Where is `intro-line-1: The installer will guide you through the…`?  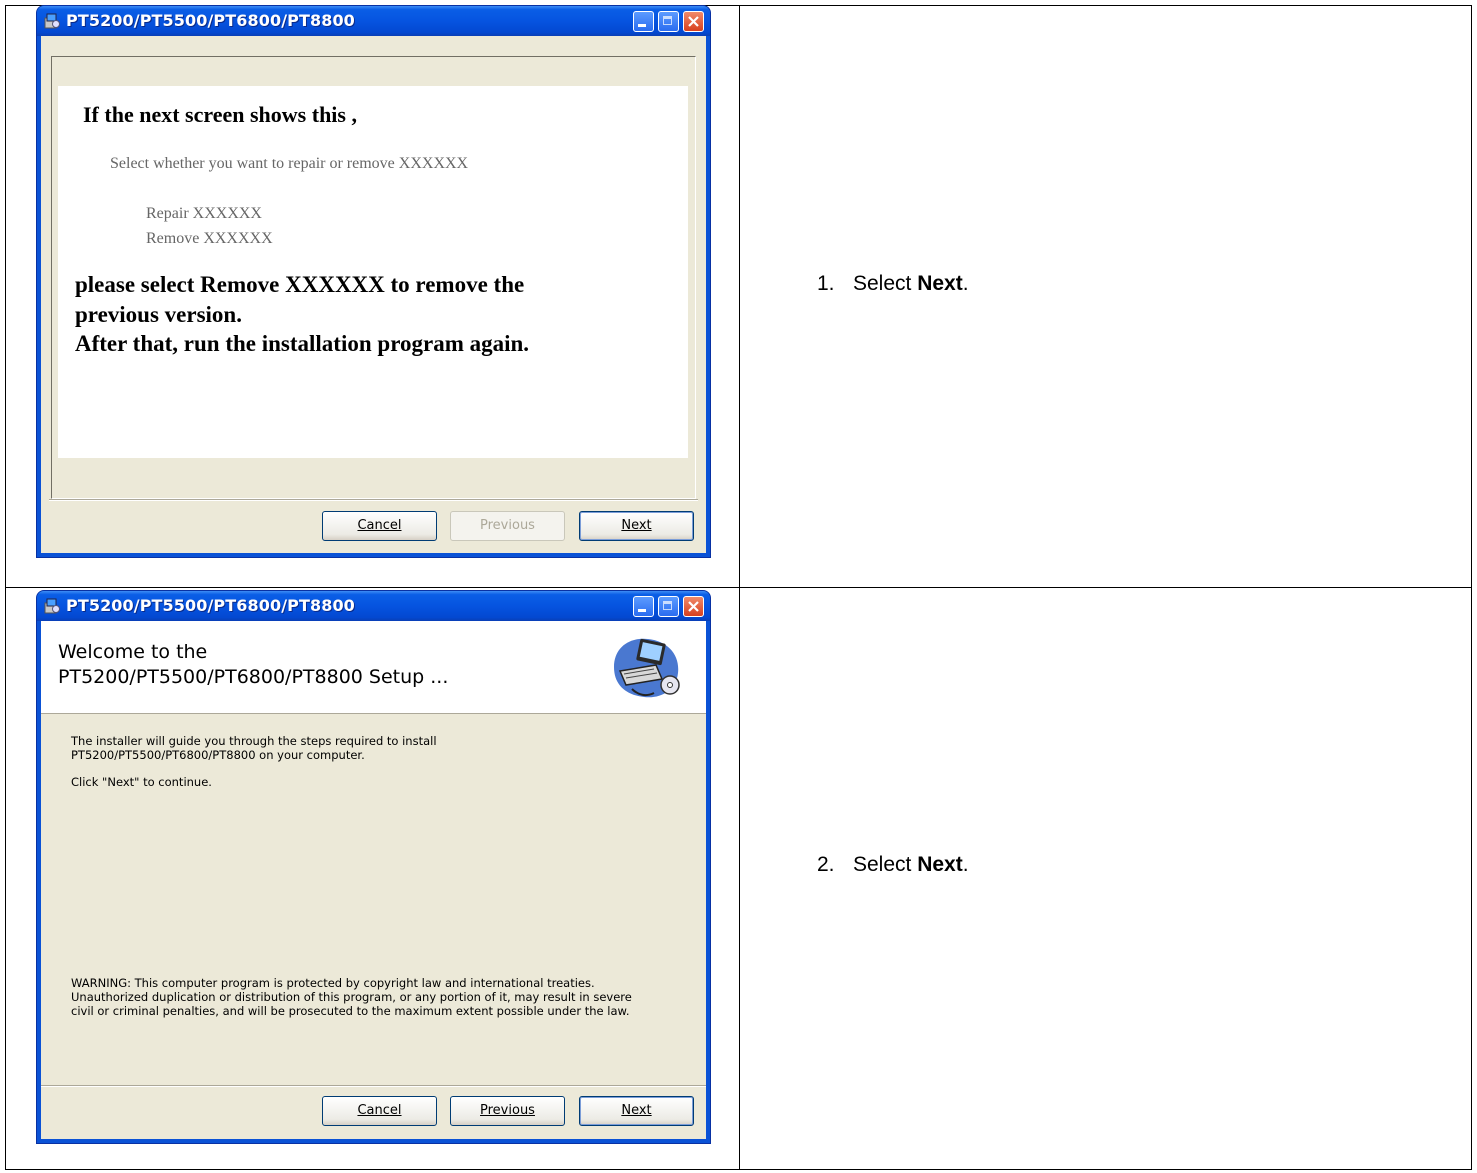
intro-line-1: The installer will guide you through the… is located at coordinates (254, 741).